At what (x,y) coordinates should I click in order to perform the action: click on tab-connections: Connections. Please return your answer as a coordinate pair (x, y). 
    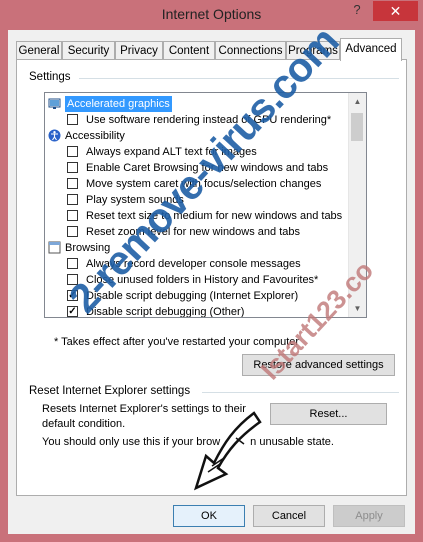
    Looking at the image, I should click on (250, 50).